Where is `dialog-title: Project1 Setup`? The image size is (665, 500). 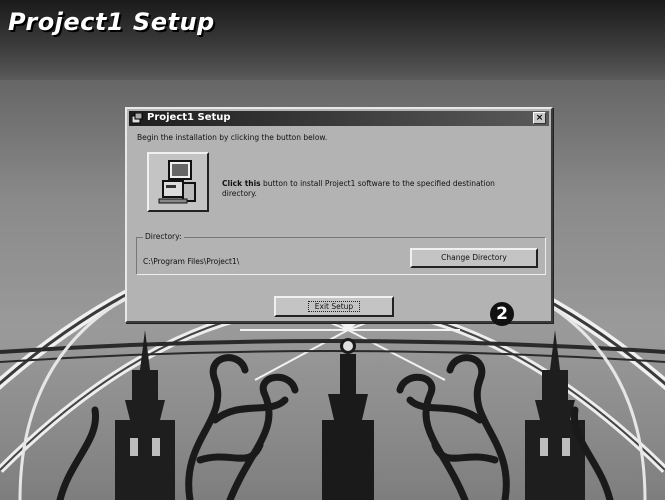 dialog-title: Project1 Setup is located at coordinates (189, 117).